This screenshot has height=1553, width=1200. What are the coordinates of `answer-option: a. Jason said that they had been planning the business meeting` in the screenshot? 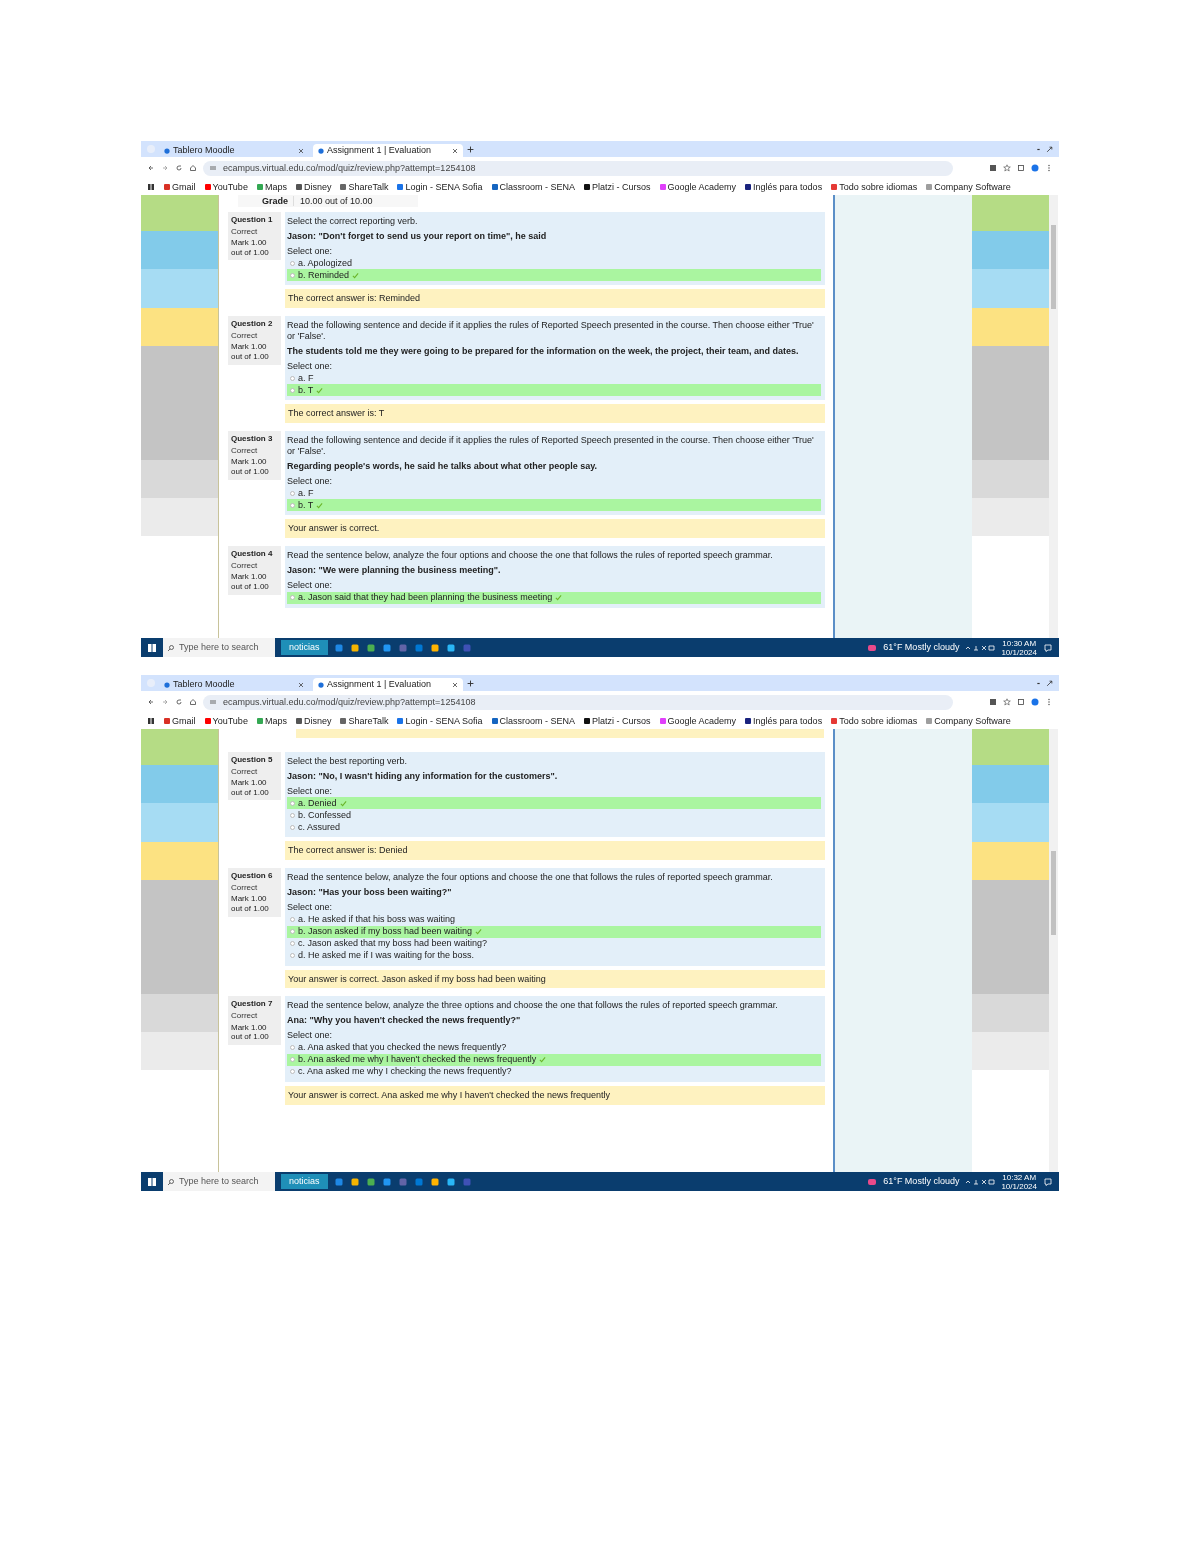 It's located at (554, 597).